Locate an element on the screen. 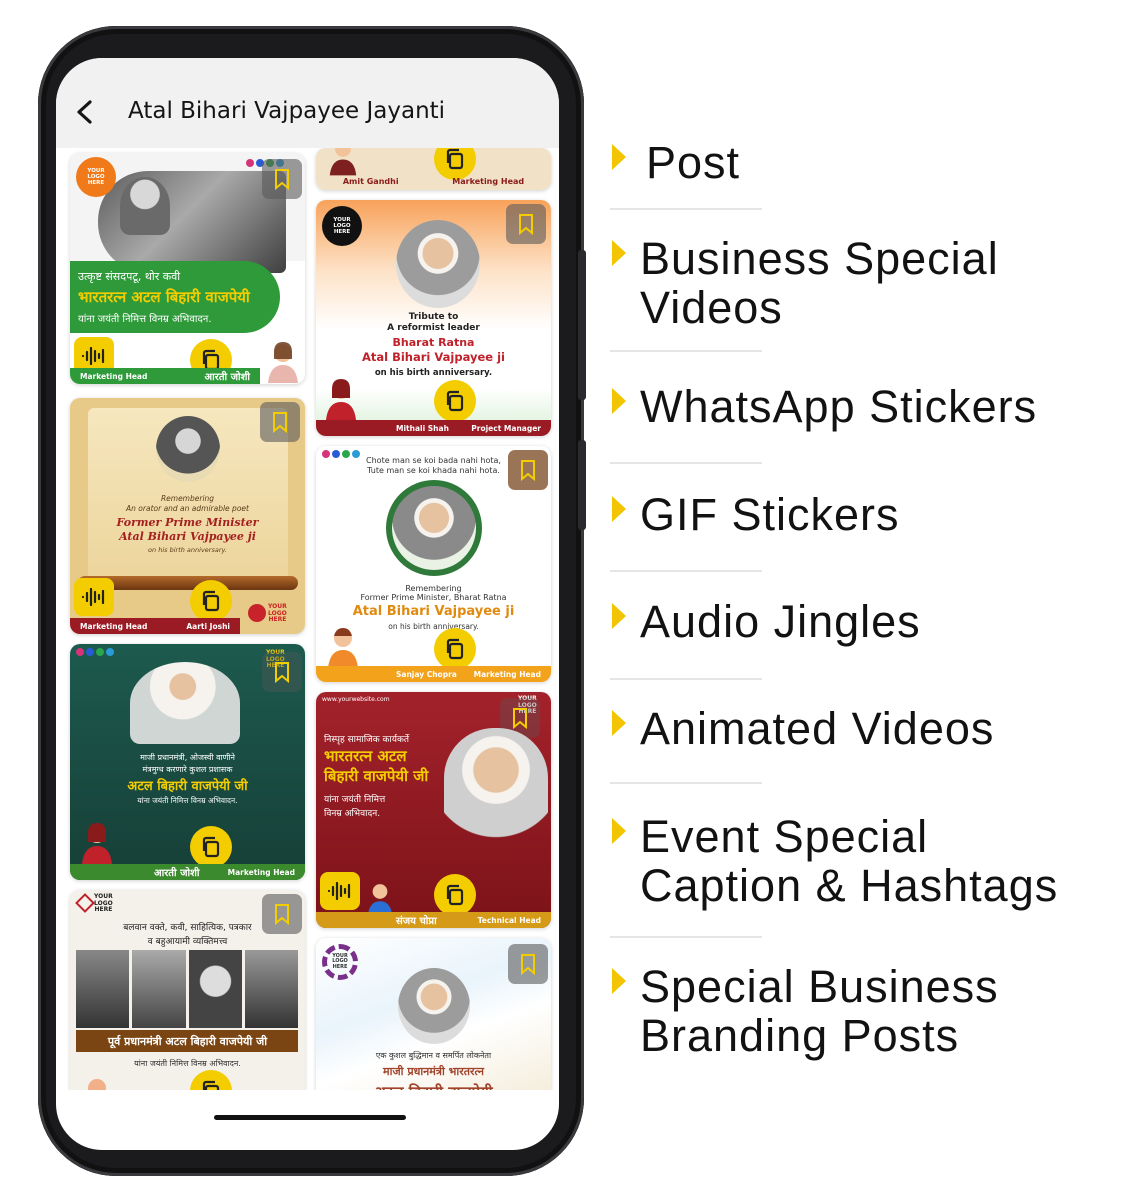  website-text: www.yourwebsite.com is located at coordinates (356, 699).